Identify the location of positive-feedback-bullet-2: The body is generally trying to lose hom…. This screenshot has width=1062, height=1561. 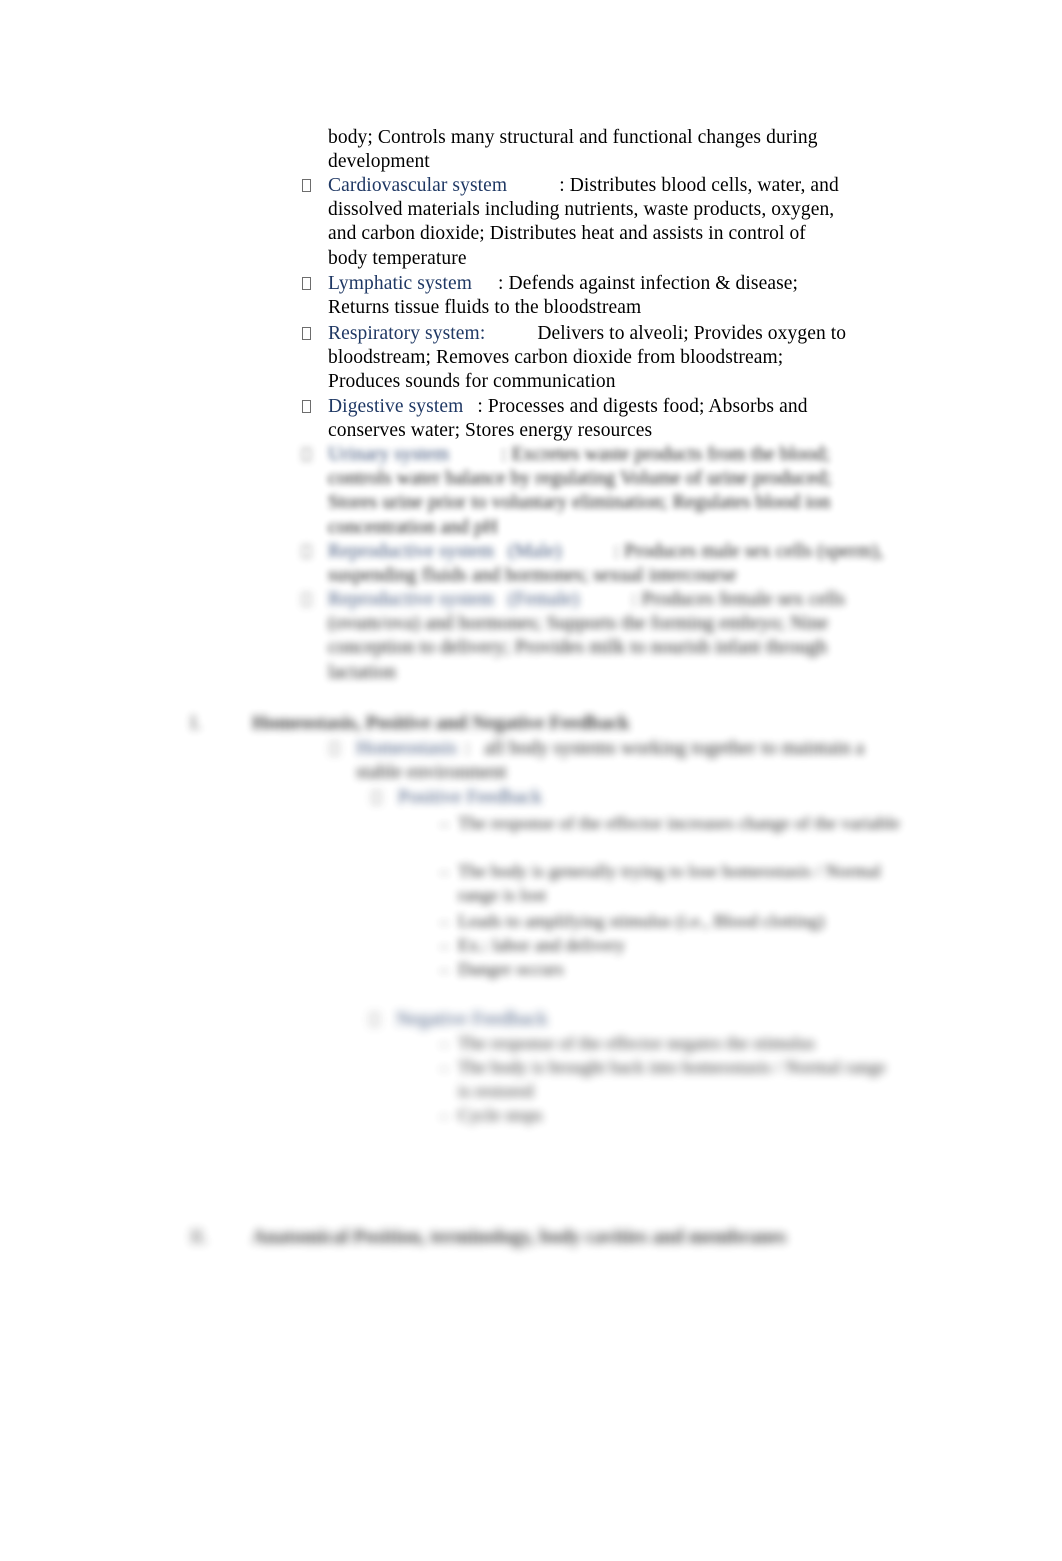
(670, 883).